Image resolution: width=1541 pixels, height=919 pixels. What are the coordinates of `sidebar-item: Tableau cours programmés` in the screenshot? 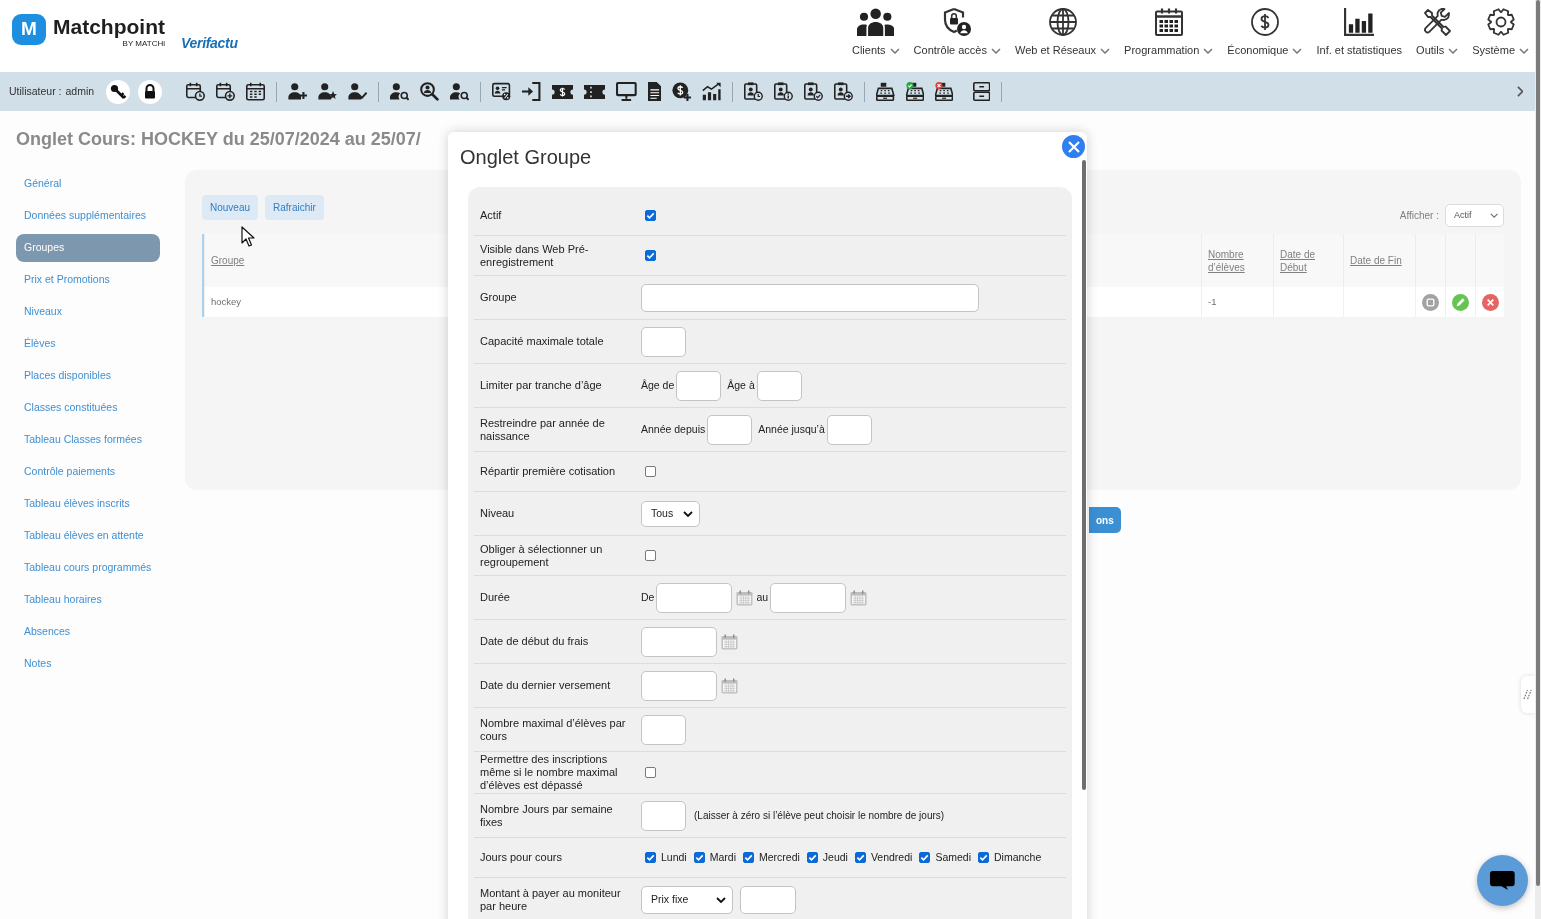 It's located at (88, 568).